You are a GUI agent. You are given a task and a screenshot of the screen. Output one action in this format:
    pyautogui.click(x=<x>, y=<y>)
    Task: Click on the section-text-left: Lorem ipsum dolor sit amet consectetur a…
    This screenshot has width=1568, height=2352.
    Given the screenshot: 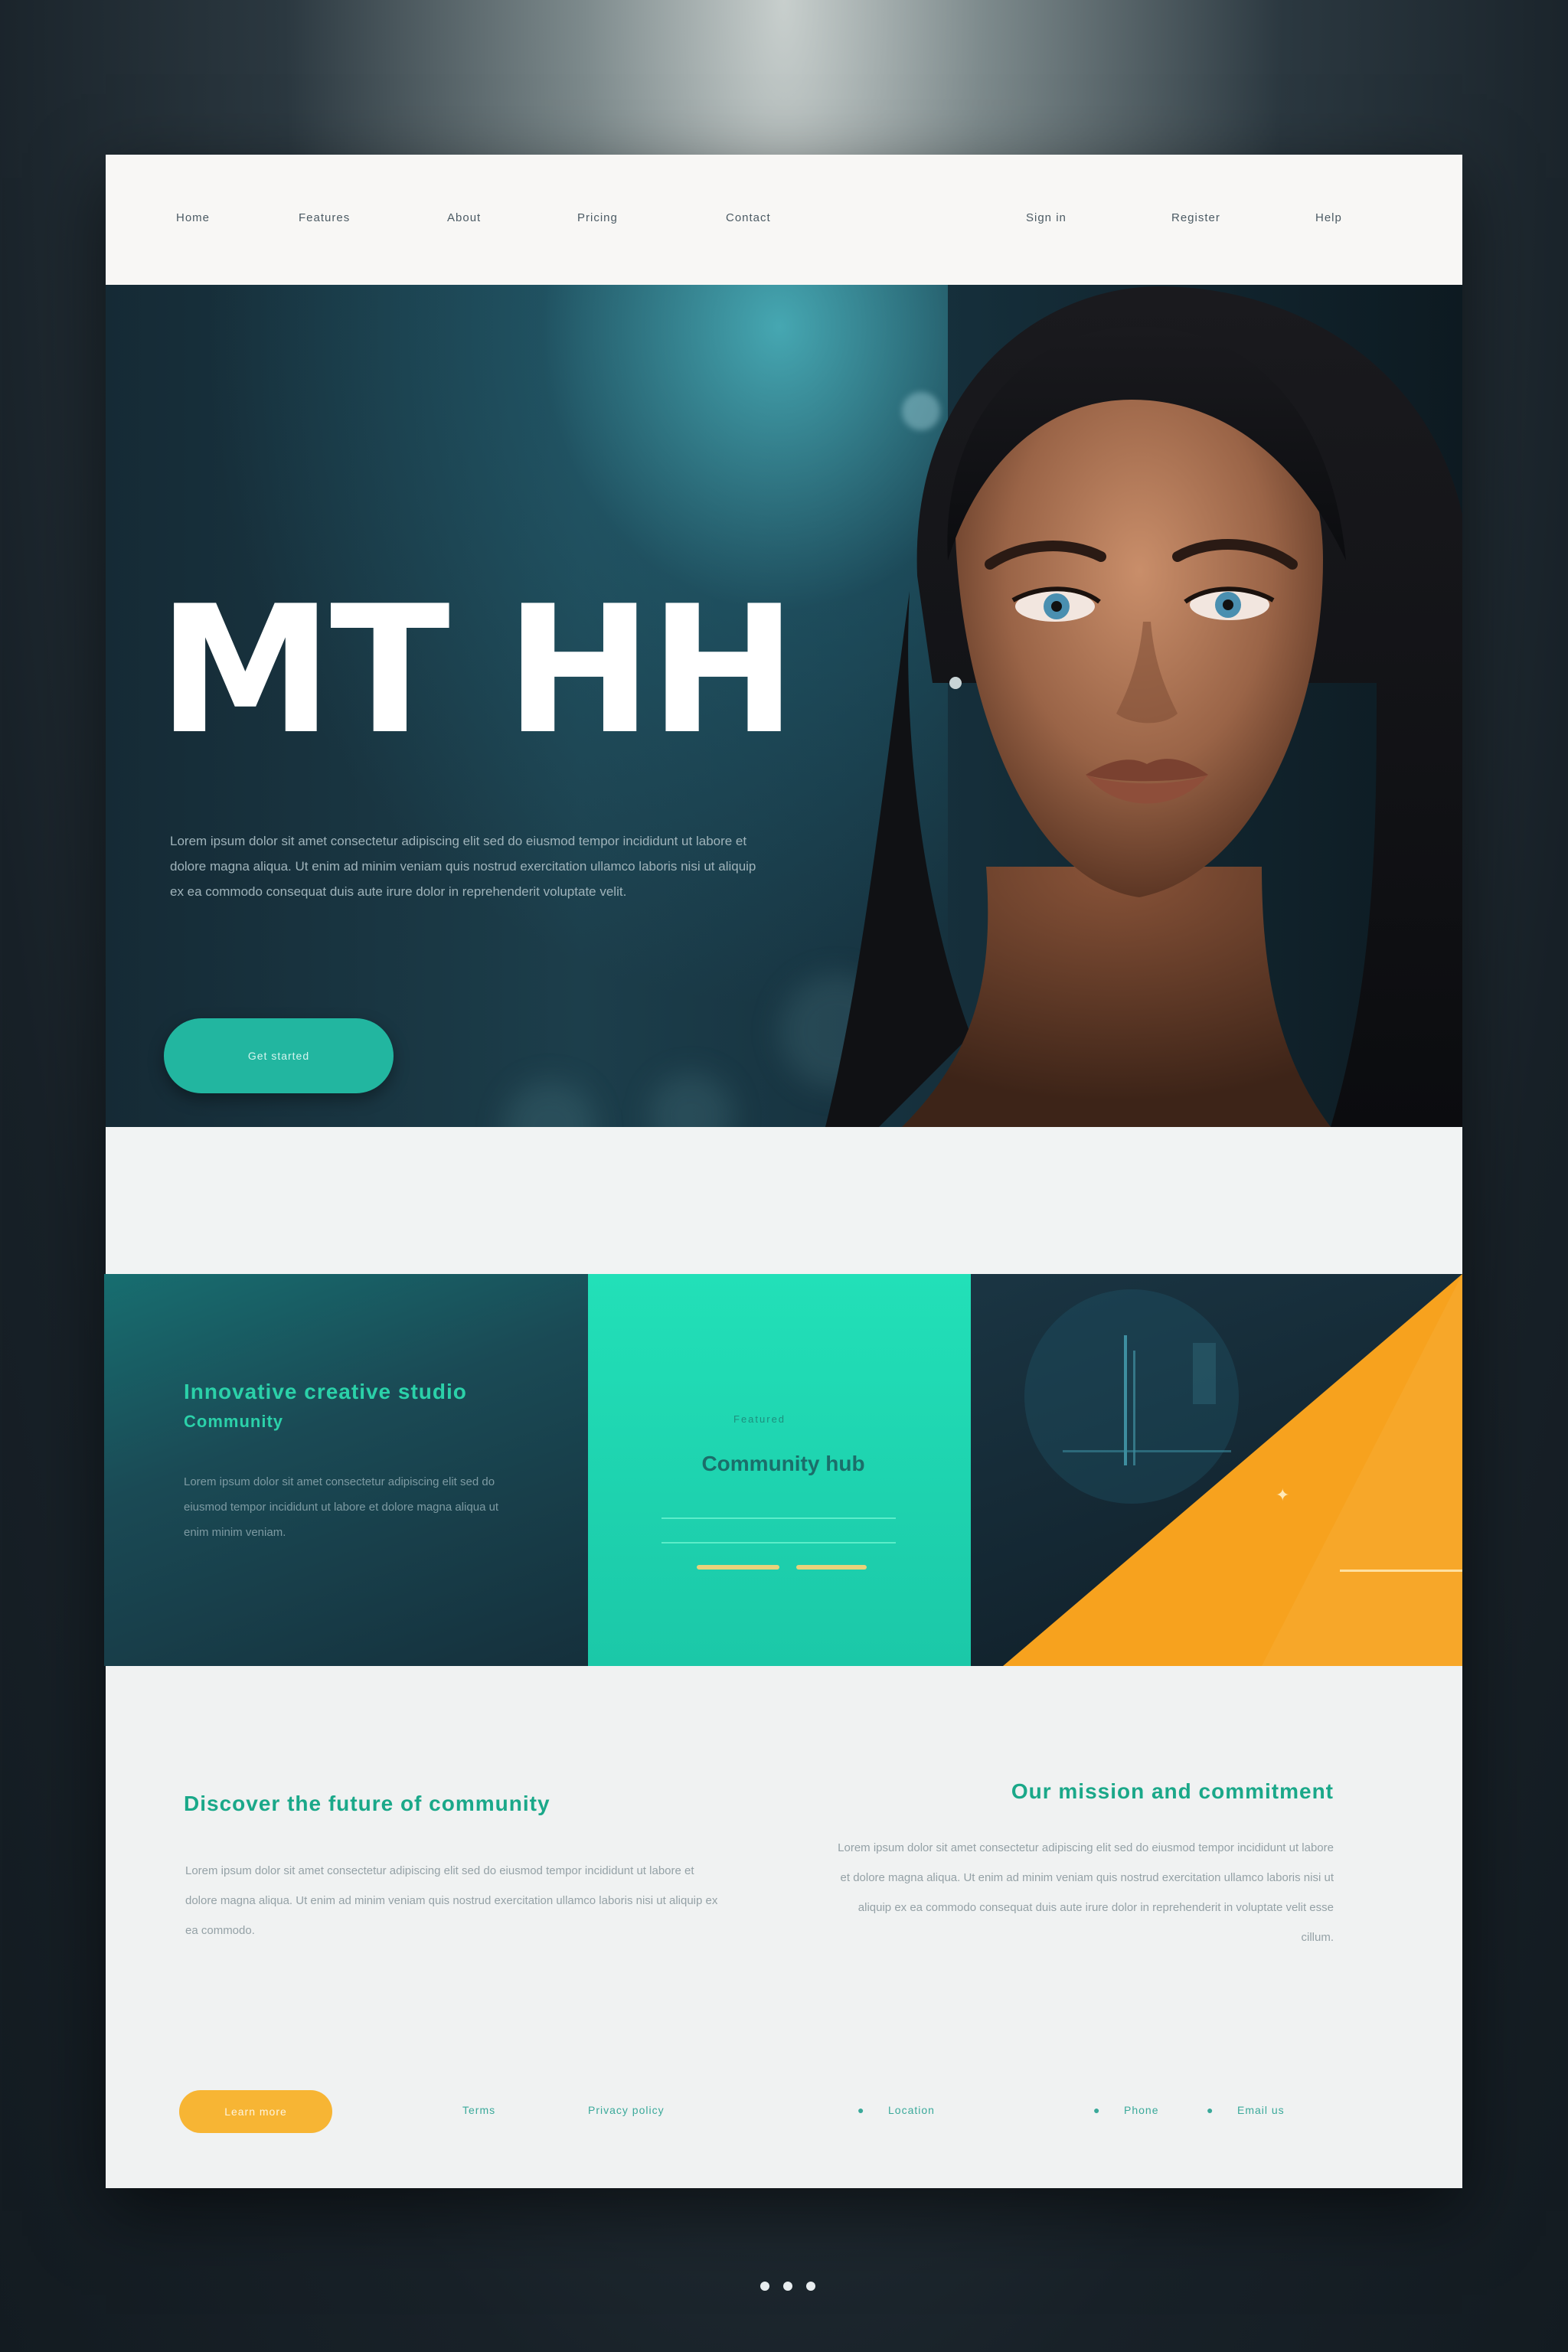 What is the action you would take?
    pyautogui.click(x=451, y=1900)
    